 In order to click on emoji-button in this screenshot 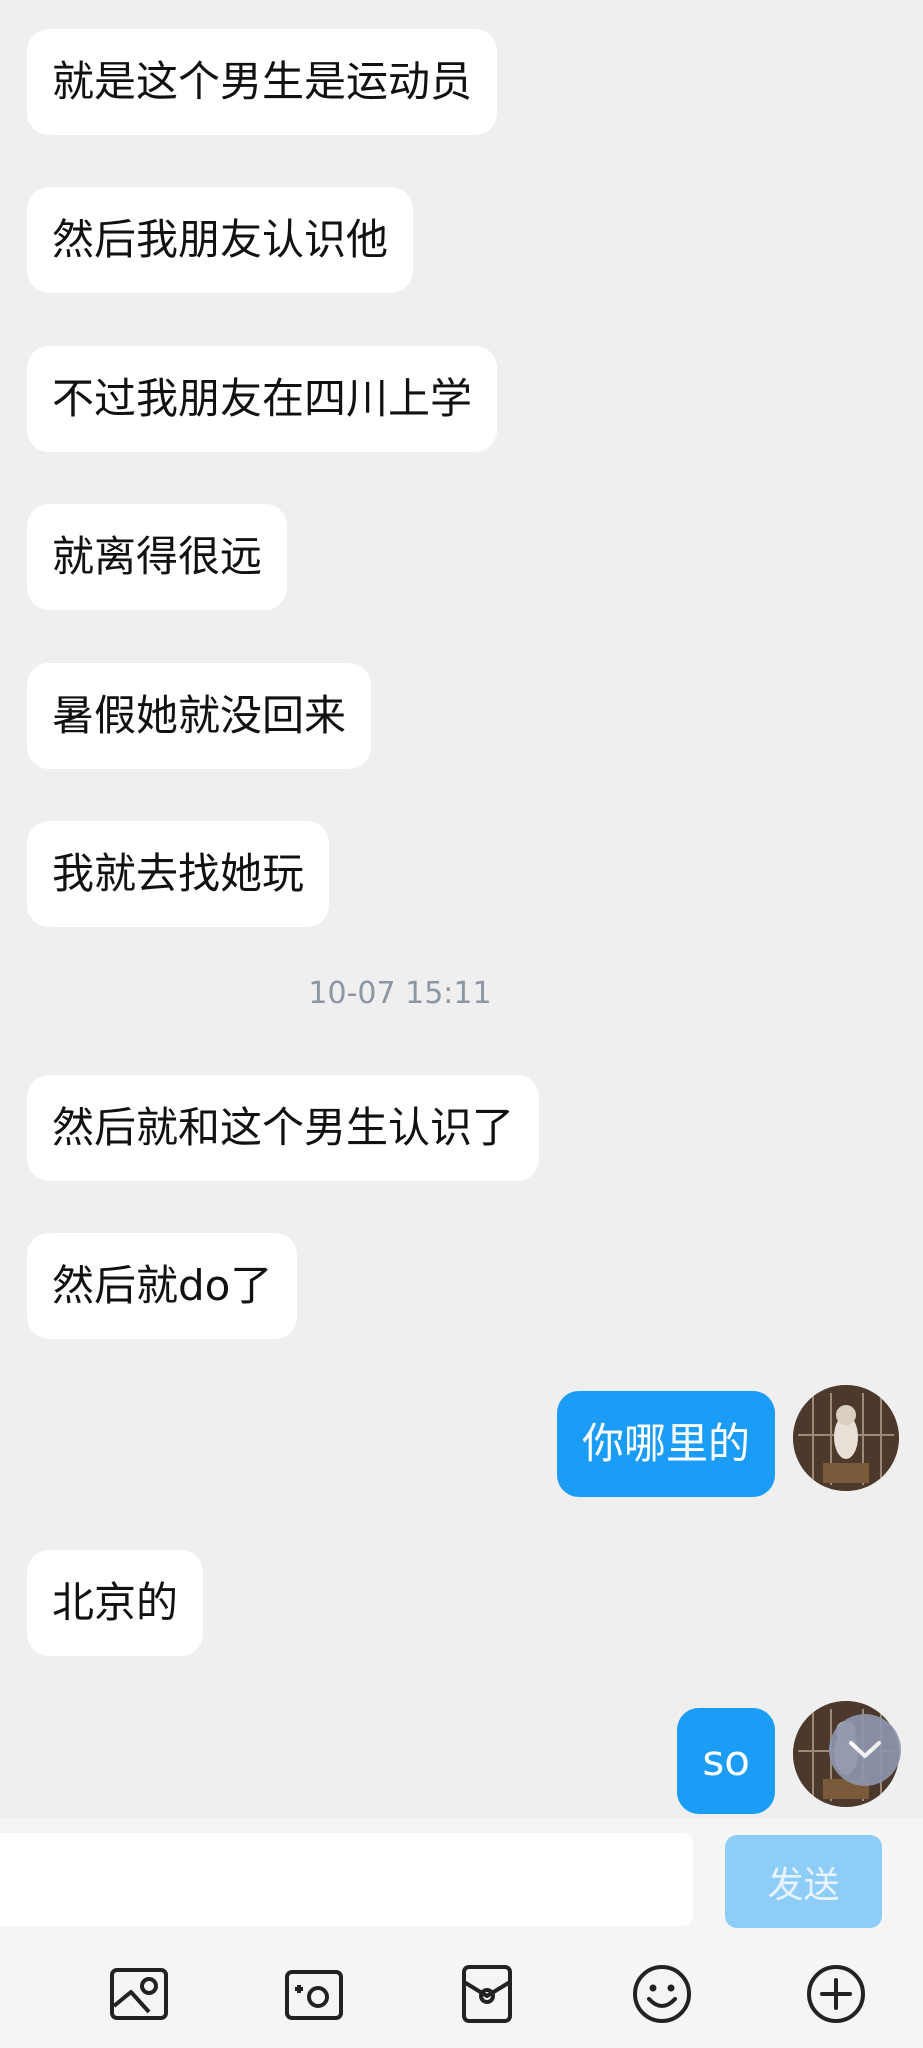, I will do `click(662, 1994)`.